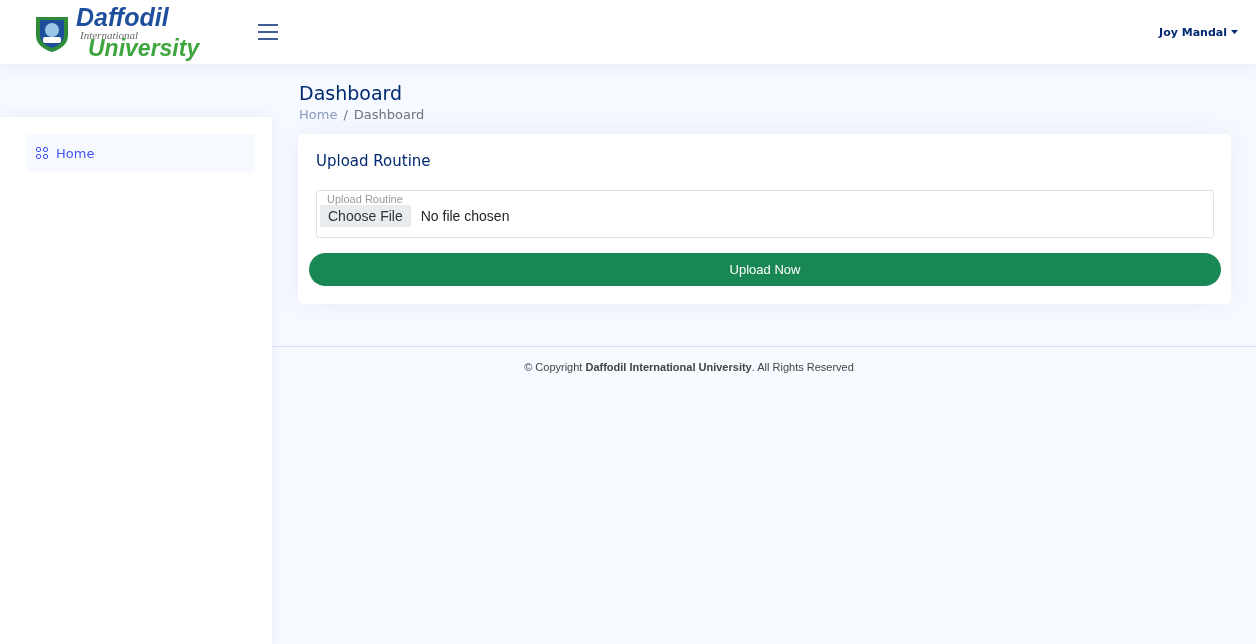  What do you see at coordinates (389, 114) in the screenshot?
I see `breadcrumb-current: Dashboard` at bounding box center [389, 114].